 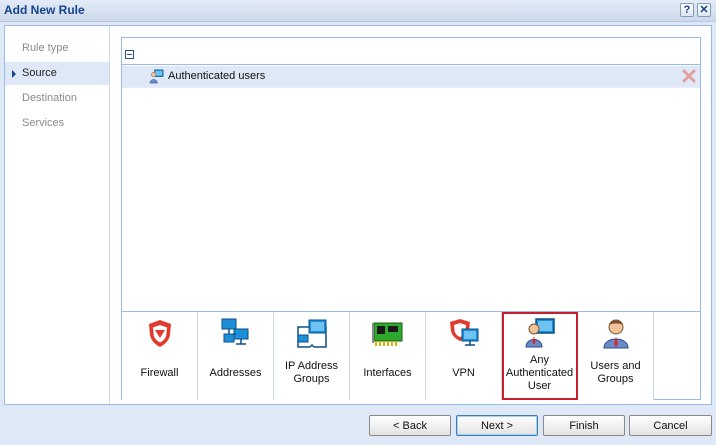 What do you see at coordinates (464, 356) in the screenshot?
I see `tile-vpn: VPN` at bounding box center [464, 356].